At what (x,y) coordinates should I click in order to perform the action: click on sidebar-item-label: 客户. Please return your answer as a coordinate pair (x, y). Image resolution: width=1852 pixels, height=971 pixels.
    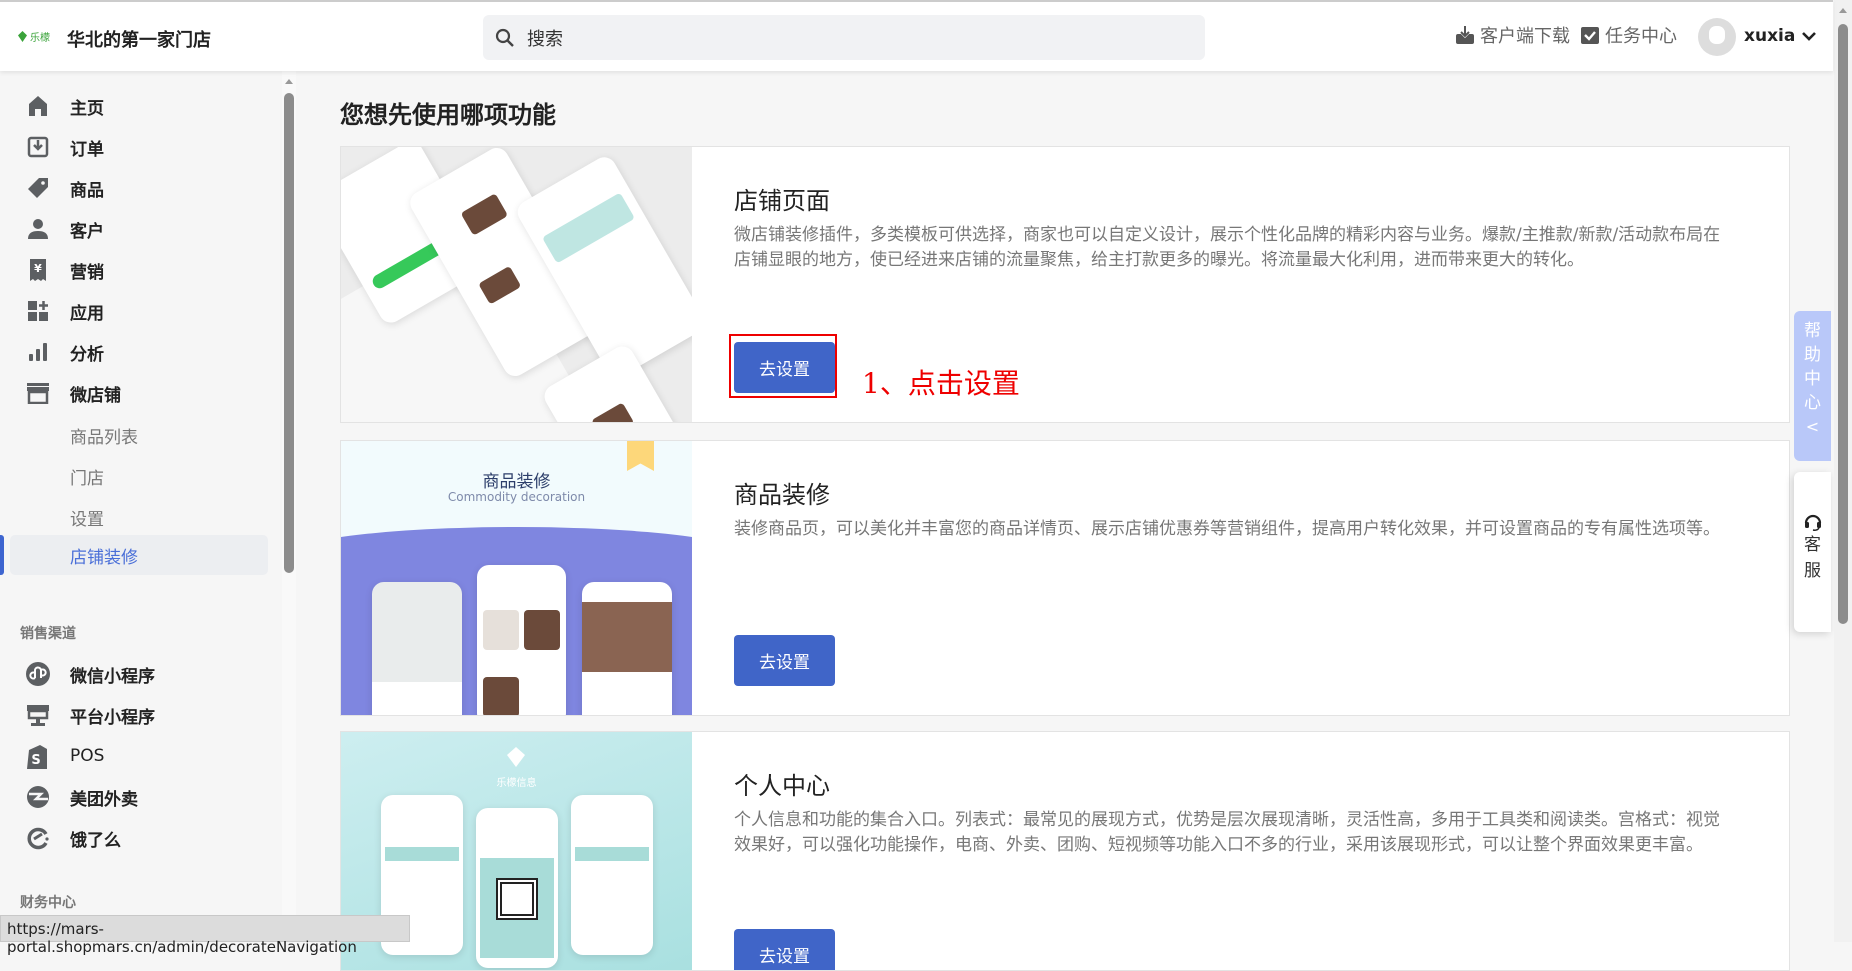
    Looking at the image, I should click on (87, 231).